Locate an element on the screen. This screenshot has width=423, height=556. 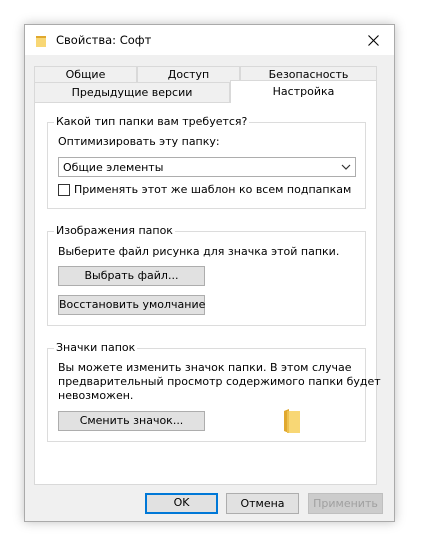
optimize-select-value: Общие элементы is located at coordinates (113, 167).